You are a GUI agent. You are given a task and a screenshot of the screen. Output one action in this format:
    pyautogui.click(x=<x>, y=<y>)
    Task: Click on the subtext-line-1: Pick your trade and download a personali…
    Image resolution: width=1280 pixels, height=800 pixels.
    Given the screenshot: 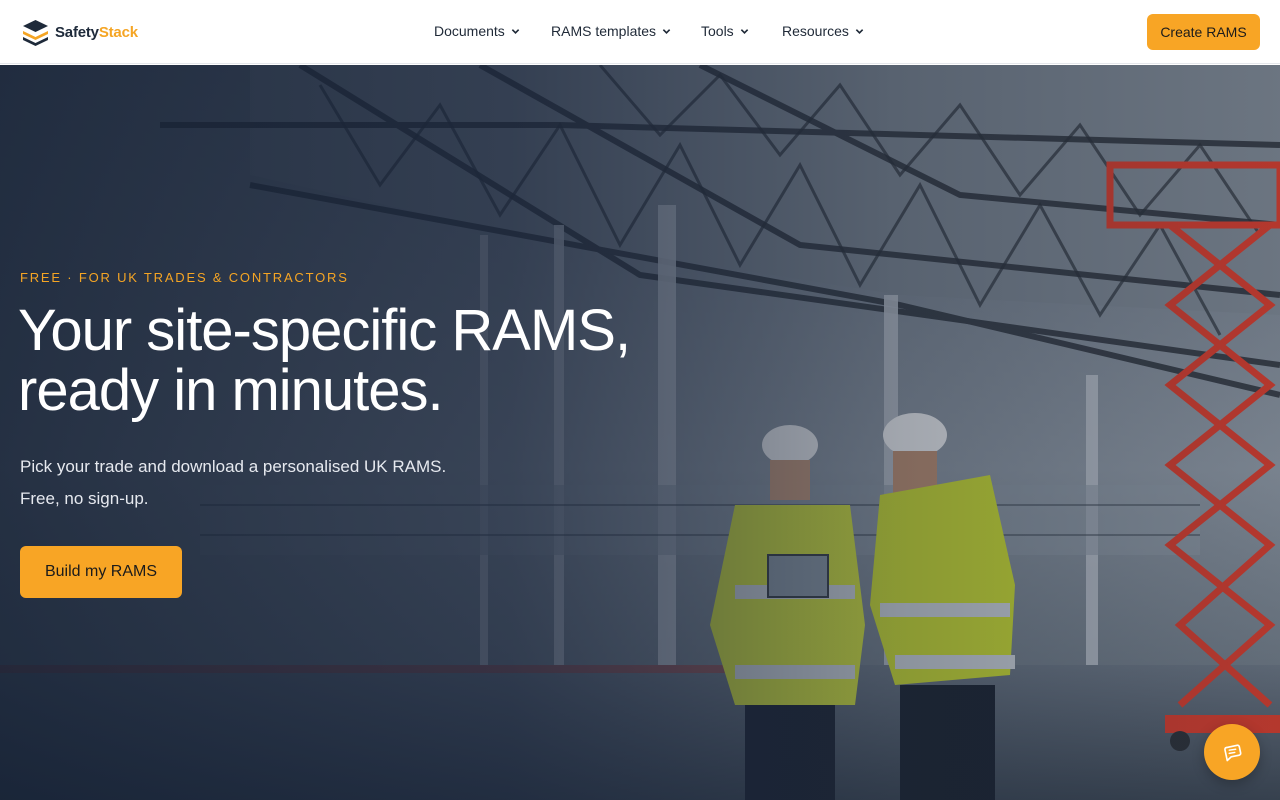 What is the action you would take?
    pyautogui.click(x=233, y=466)
    